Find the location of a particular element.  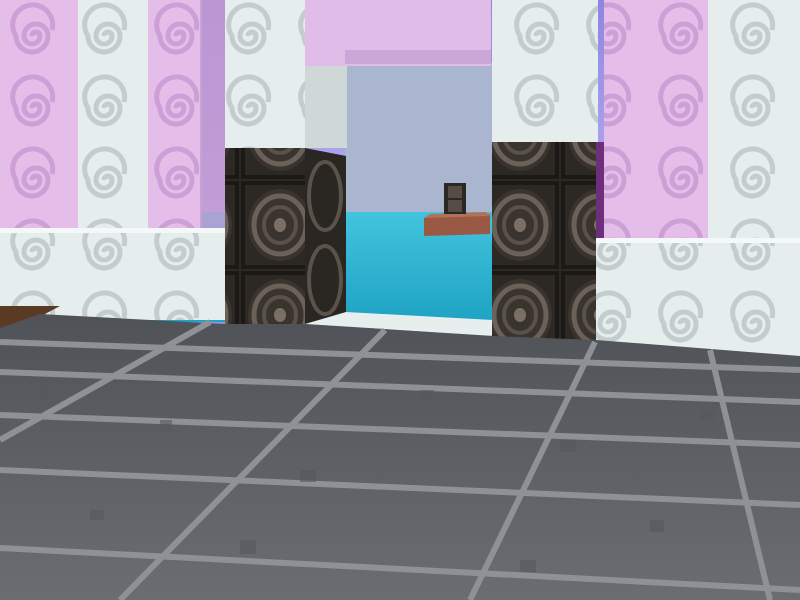

pink-pillar-far-left is located at coordinates (40, 116).